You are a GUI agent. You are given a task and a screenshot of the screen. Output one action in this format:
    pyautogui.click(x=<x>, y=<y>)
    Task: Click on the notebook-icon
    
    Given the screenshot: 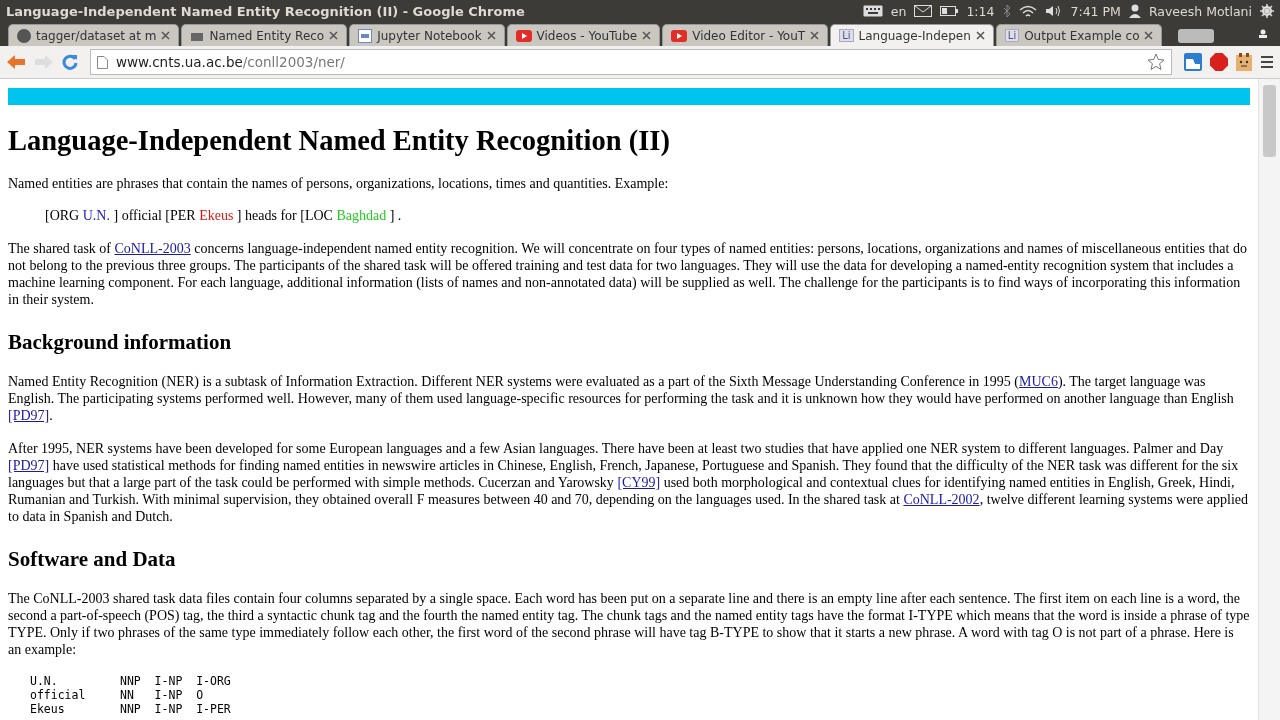 What is the action you would take?
    pyautogui.click(x=365, y=35)
    